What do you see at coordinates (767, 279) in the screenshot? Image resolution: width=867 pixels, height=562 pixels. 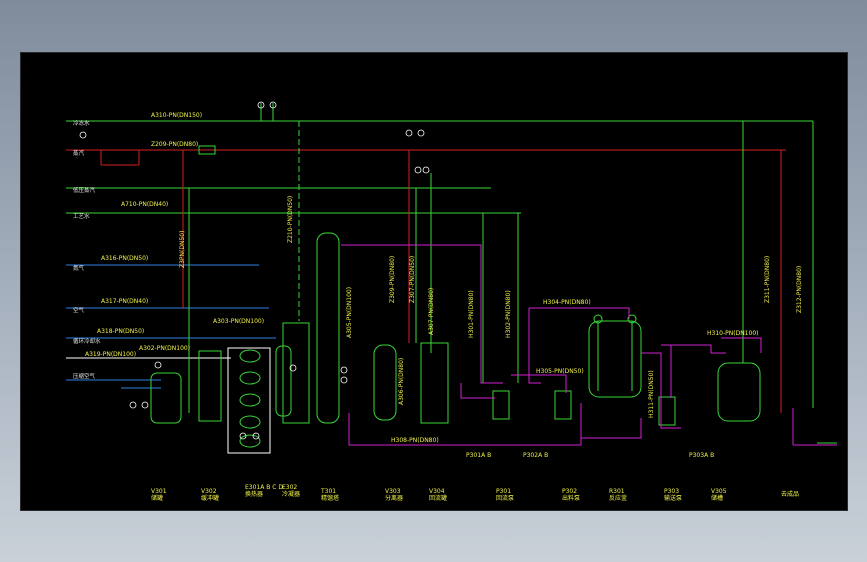 I see `pipe-label: Z311-PN(DN80)` at bounding box center [767, 279].